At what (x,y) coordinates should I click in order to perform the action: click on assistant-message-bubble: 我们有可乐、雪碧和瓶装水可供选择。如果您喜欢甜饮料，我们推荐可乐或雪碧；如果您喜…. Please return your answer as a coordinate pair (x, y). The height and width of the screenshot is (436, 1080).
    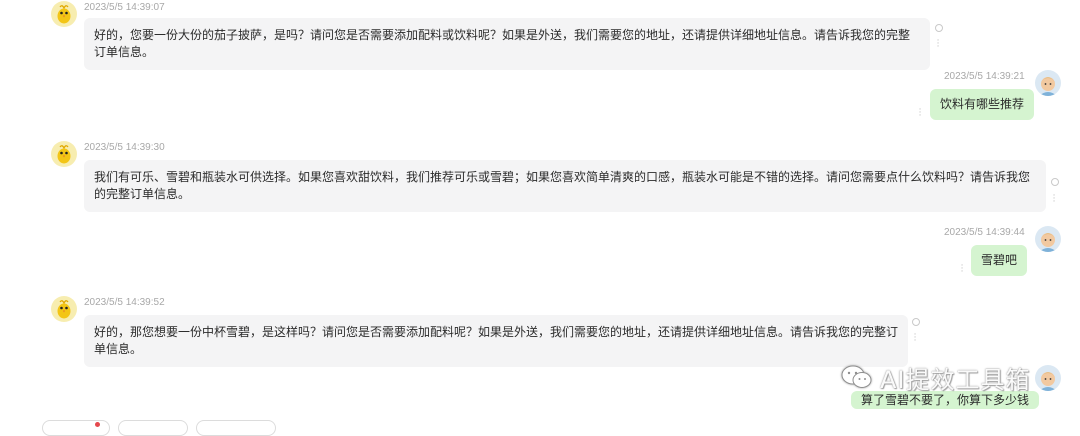
    Looking at the image, I should click on (565, 186).